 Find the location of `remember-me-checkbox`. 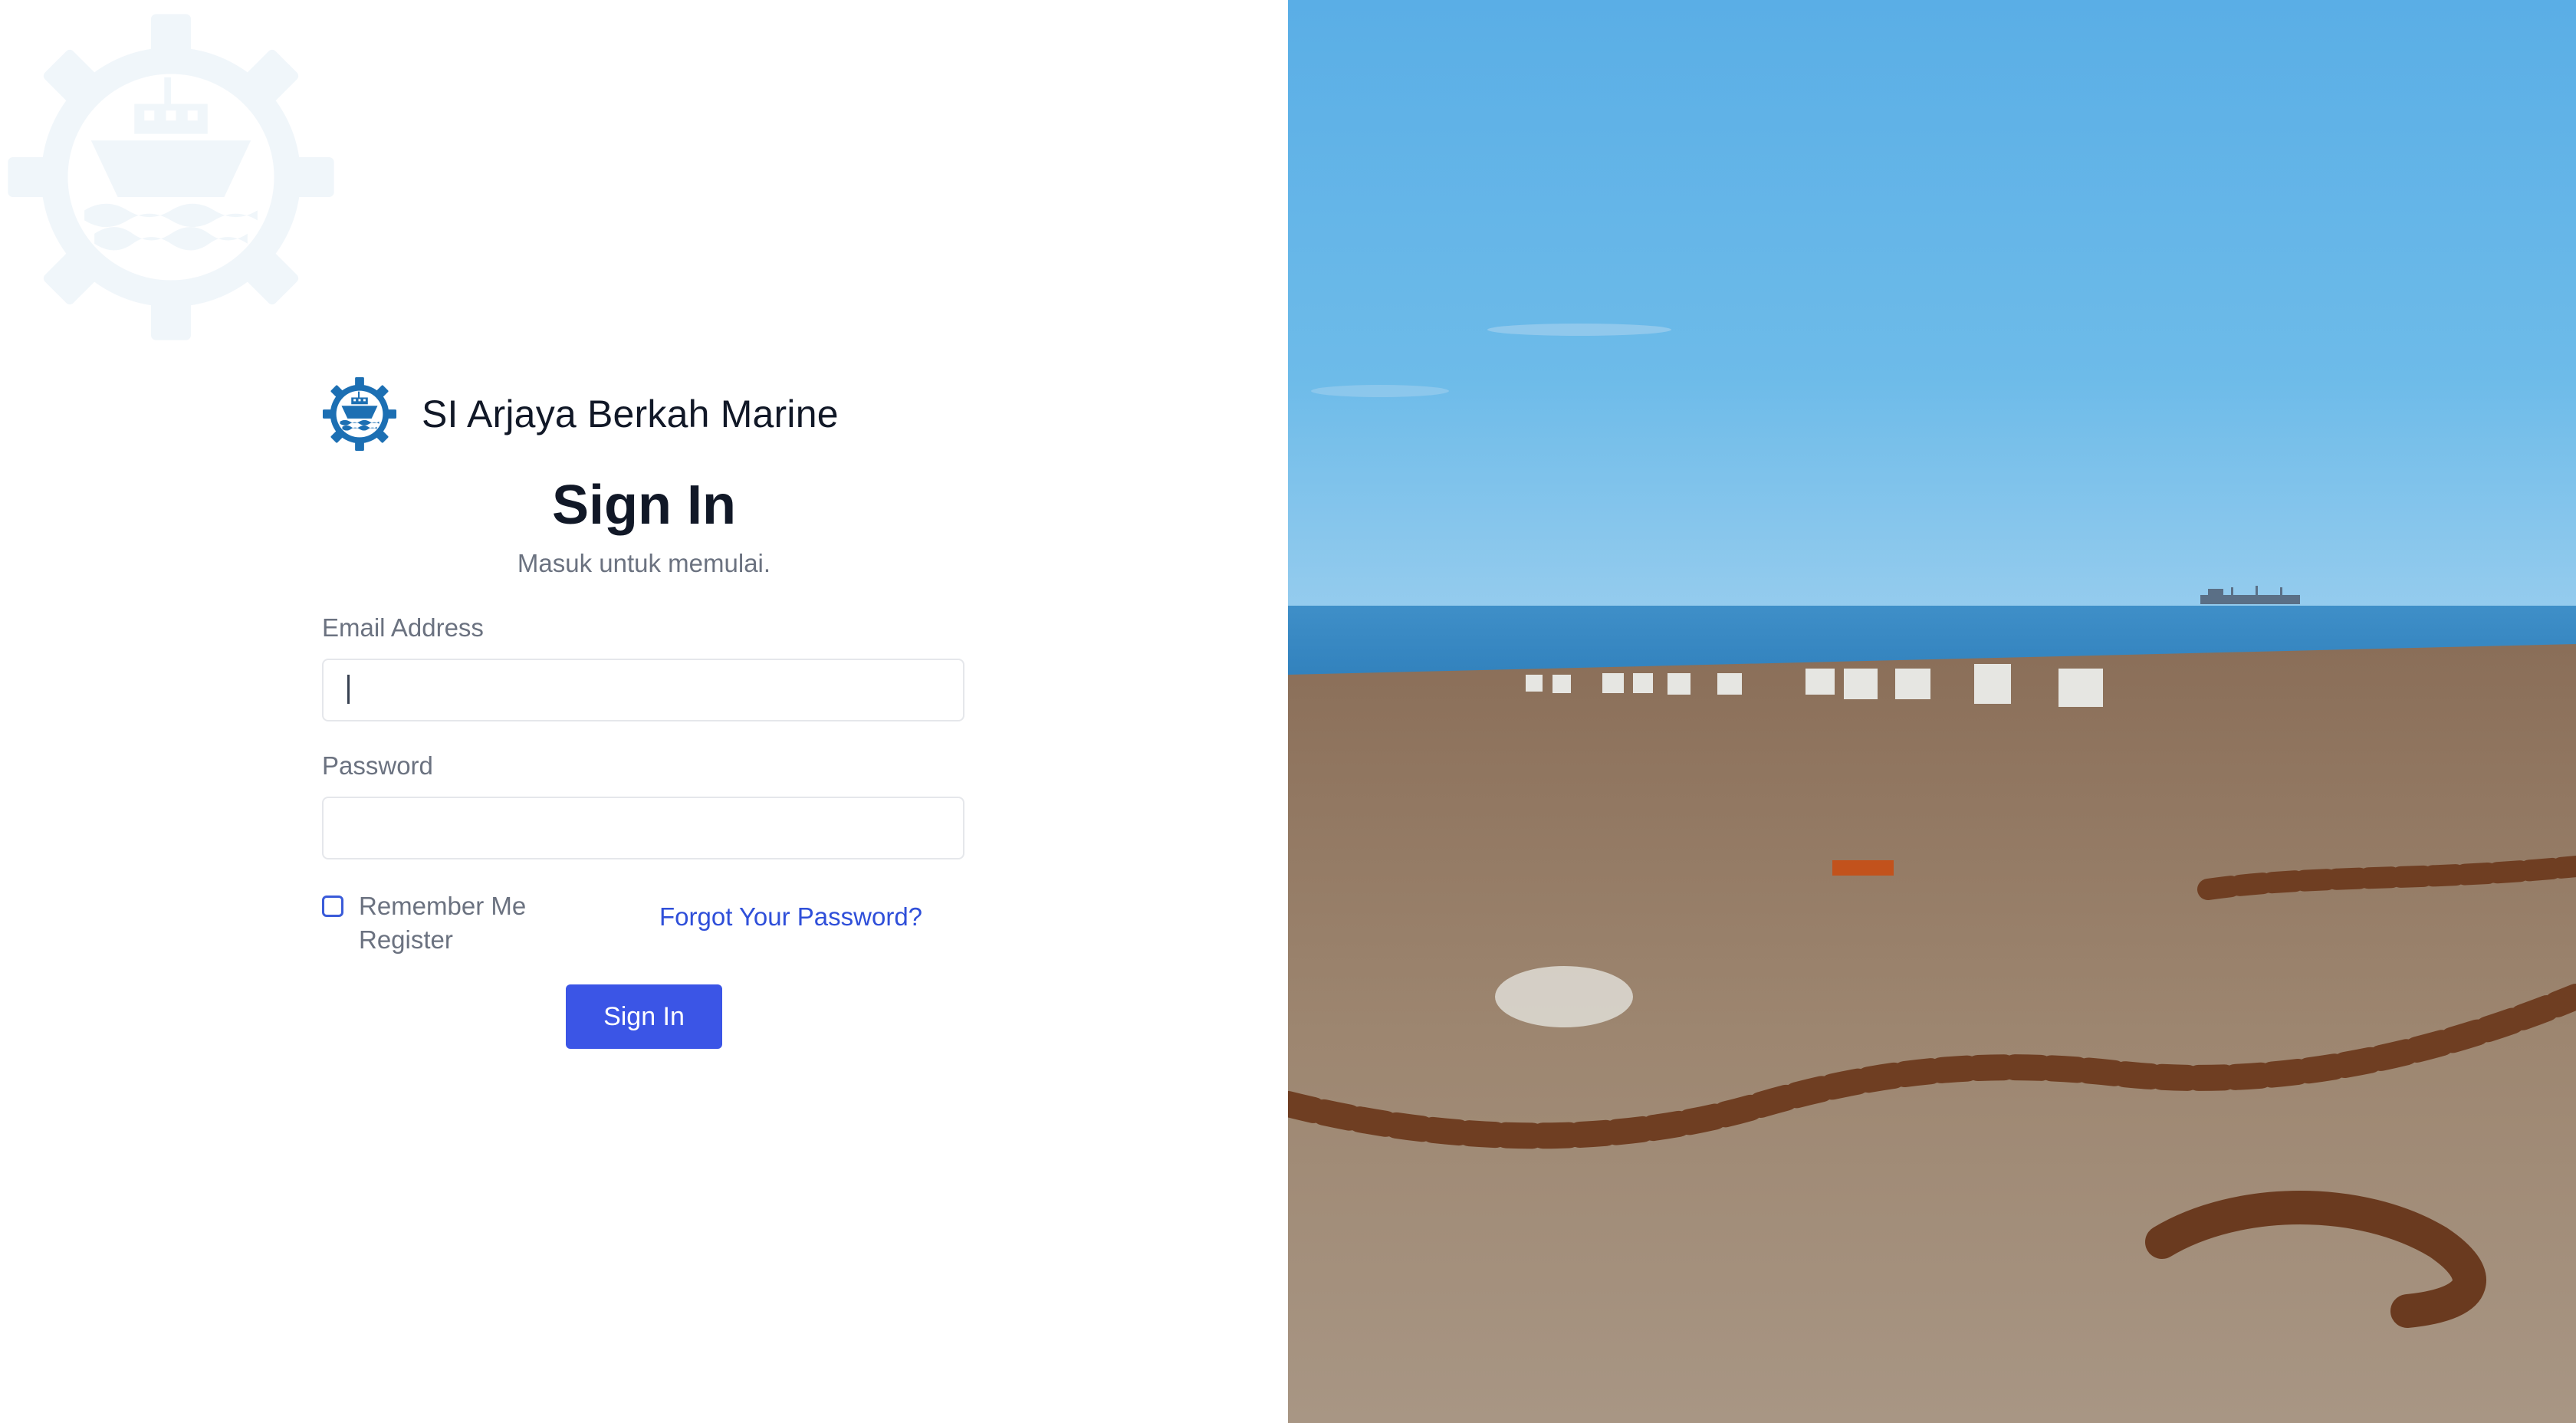

remember-me-checkbox is located at coordinates (333, 906).